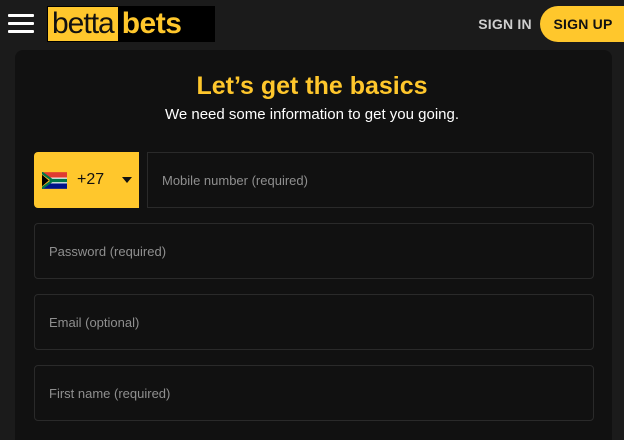 The height and width of the screenshot is (440, 624). What do you see at coordinates (321, 251) in the screenshot?
I see `password-input` at bounding box center [321, 251].